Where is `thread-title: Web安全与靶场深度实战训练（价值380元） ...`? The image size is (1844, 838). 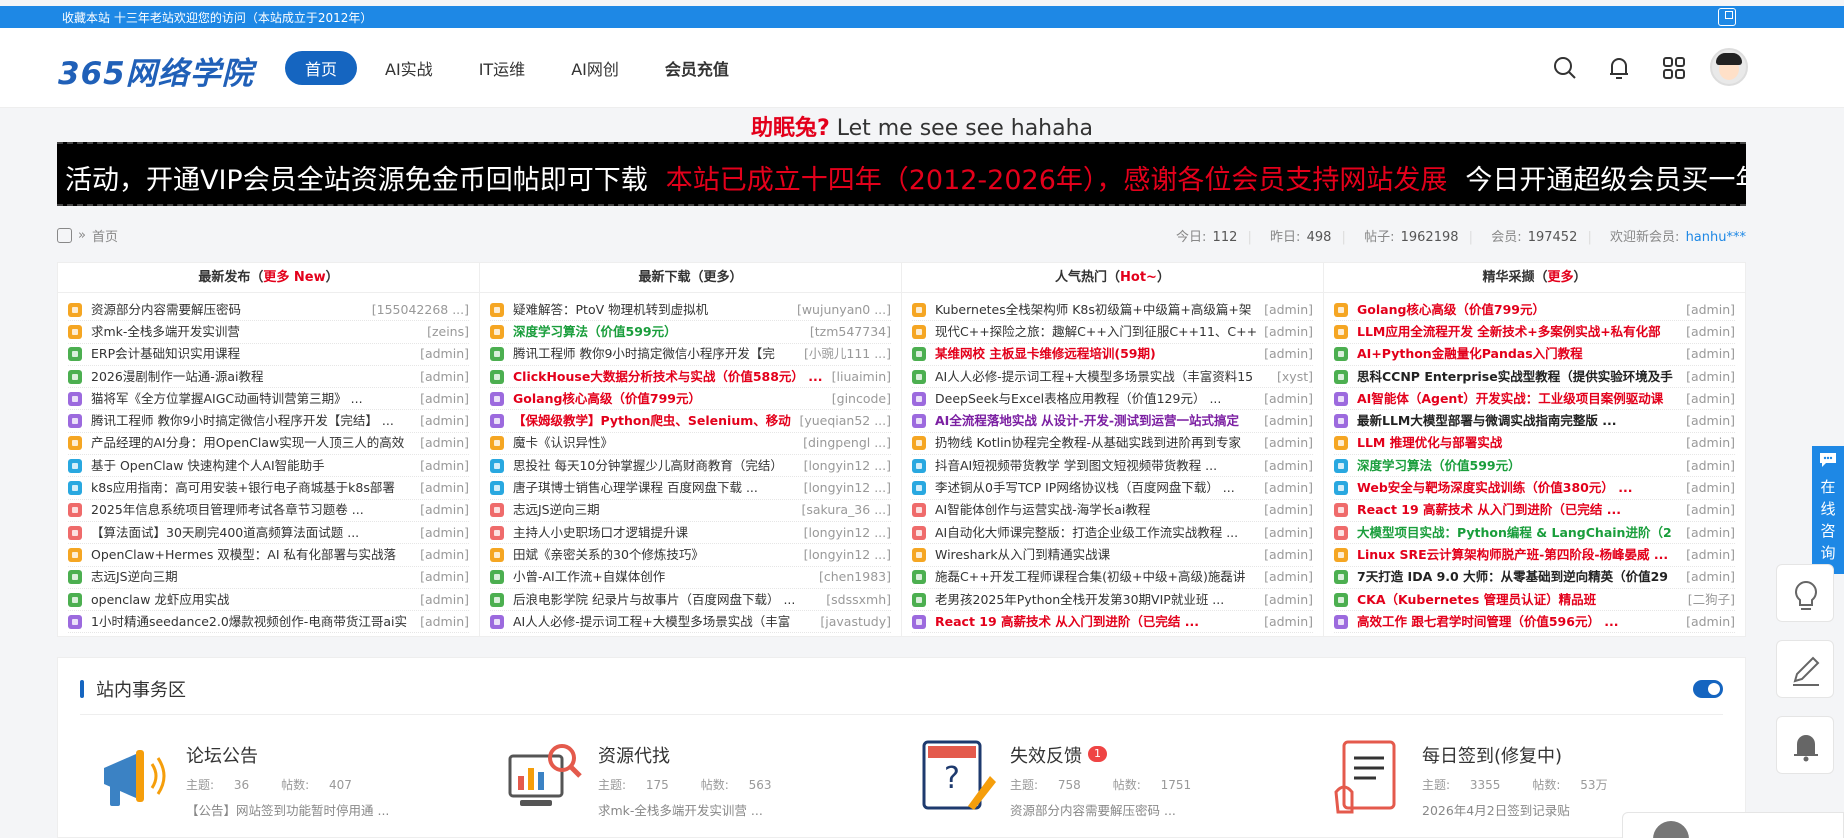 thread-title: Web安全与靶场深度实战训练（价值380元） ... is located at coordinates (1520, 487).